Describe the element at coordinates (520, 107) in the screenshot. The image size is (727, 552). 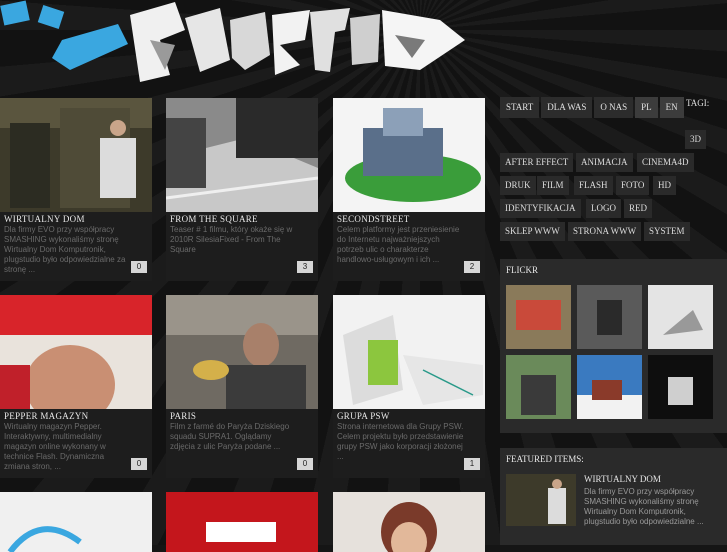
I see `nav-start: START` at that location.